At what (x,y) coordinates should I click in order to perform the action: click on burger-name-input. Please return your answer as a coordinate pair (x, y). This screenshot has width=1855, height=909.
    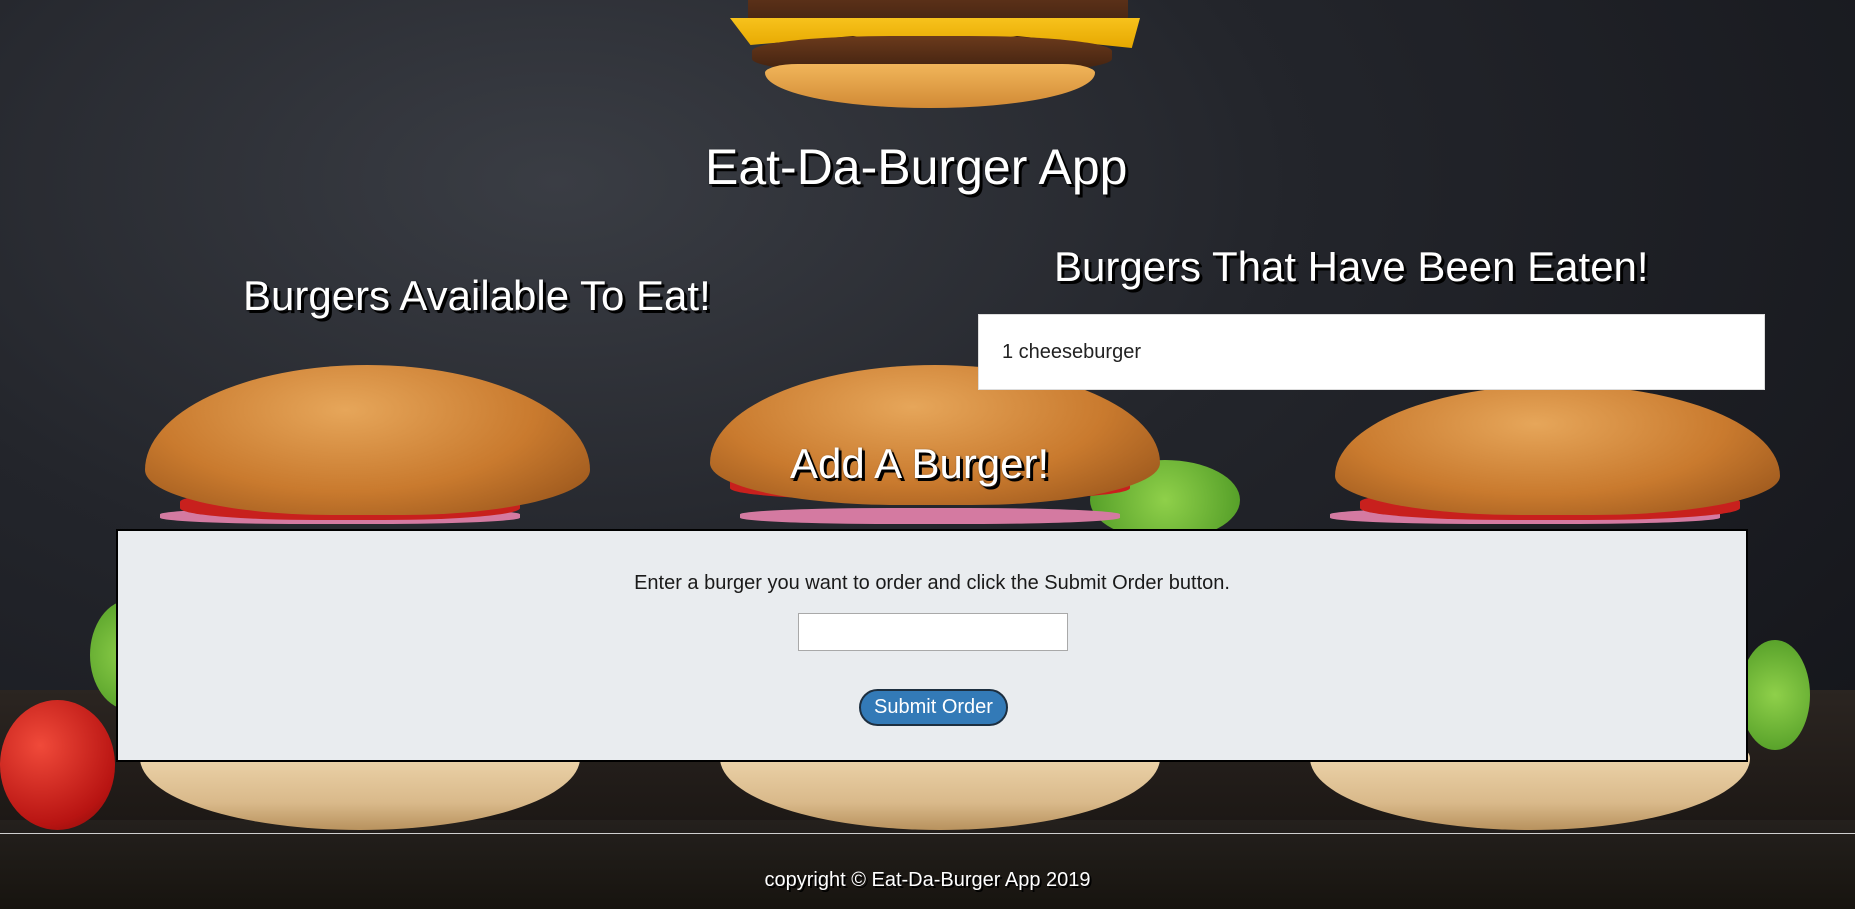
    Looking at the image, I should click on (933, 632).